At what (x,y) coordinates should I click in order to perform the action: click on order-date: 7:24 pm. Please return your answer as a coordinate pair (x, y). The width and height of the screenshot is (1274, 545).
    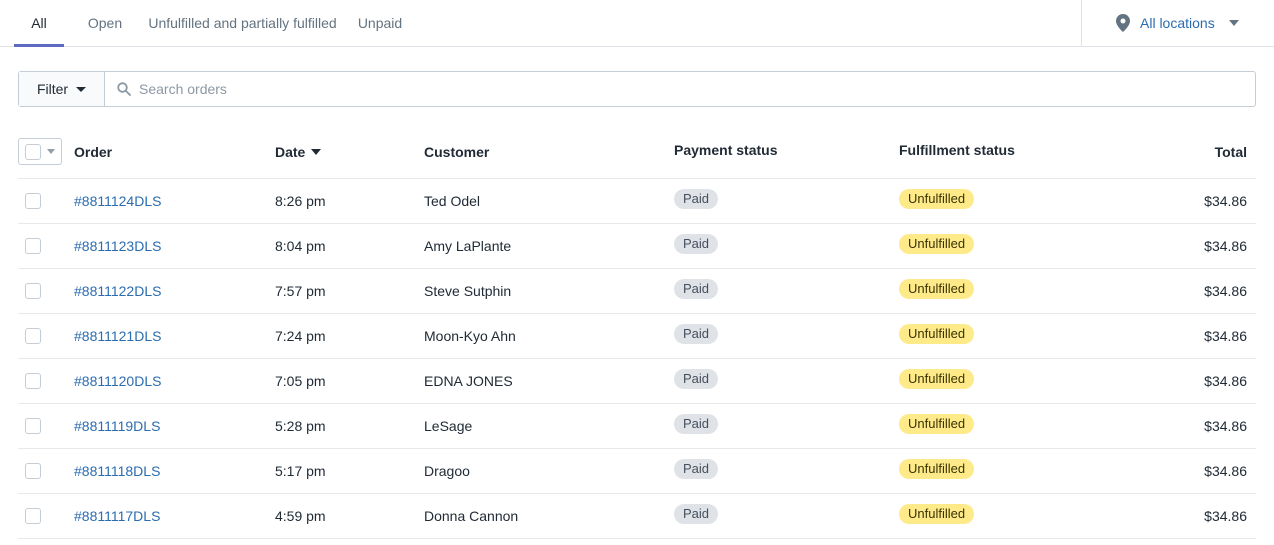
    Looking at the image, I should click on (300, 336).